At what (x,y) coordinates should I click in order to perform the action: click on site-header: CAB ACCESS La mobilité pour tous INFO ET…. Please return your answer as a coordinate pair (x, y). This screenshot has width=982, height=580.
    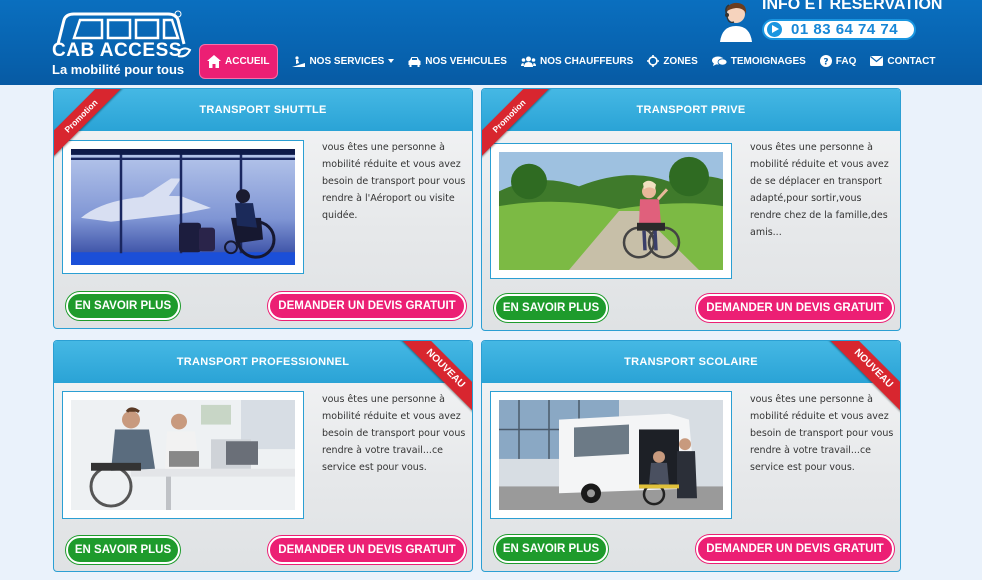
    Looking at the image, I should click on (491, 42).